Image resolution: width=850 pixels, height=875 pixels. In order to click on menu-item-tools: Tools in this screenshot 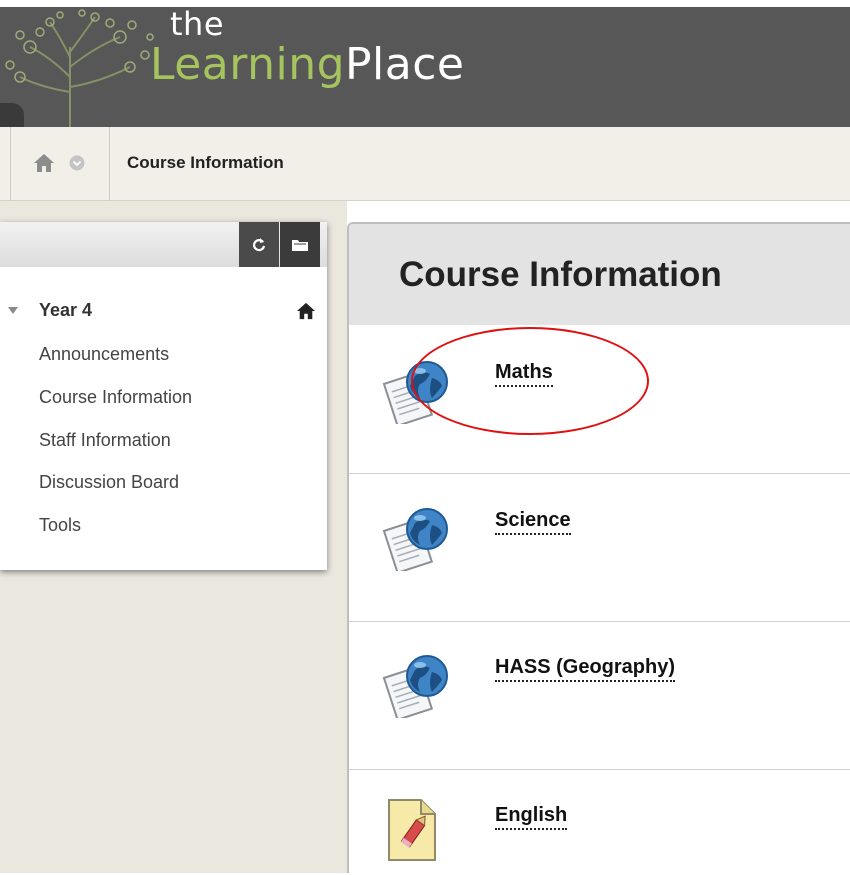, I will do `click(60, 525)`.